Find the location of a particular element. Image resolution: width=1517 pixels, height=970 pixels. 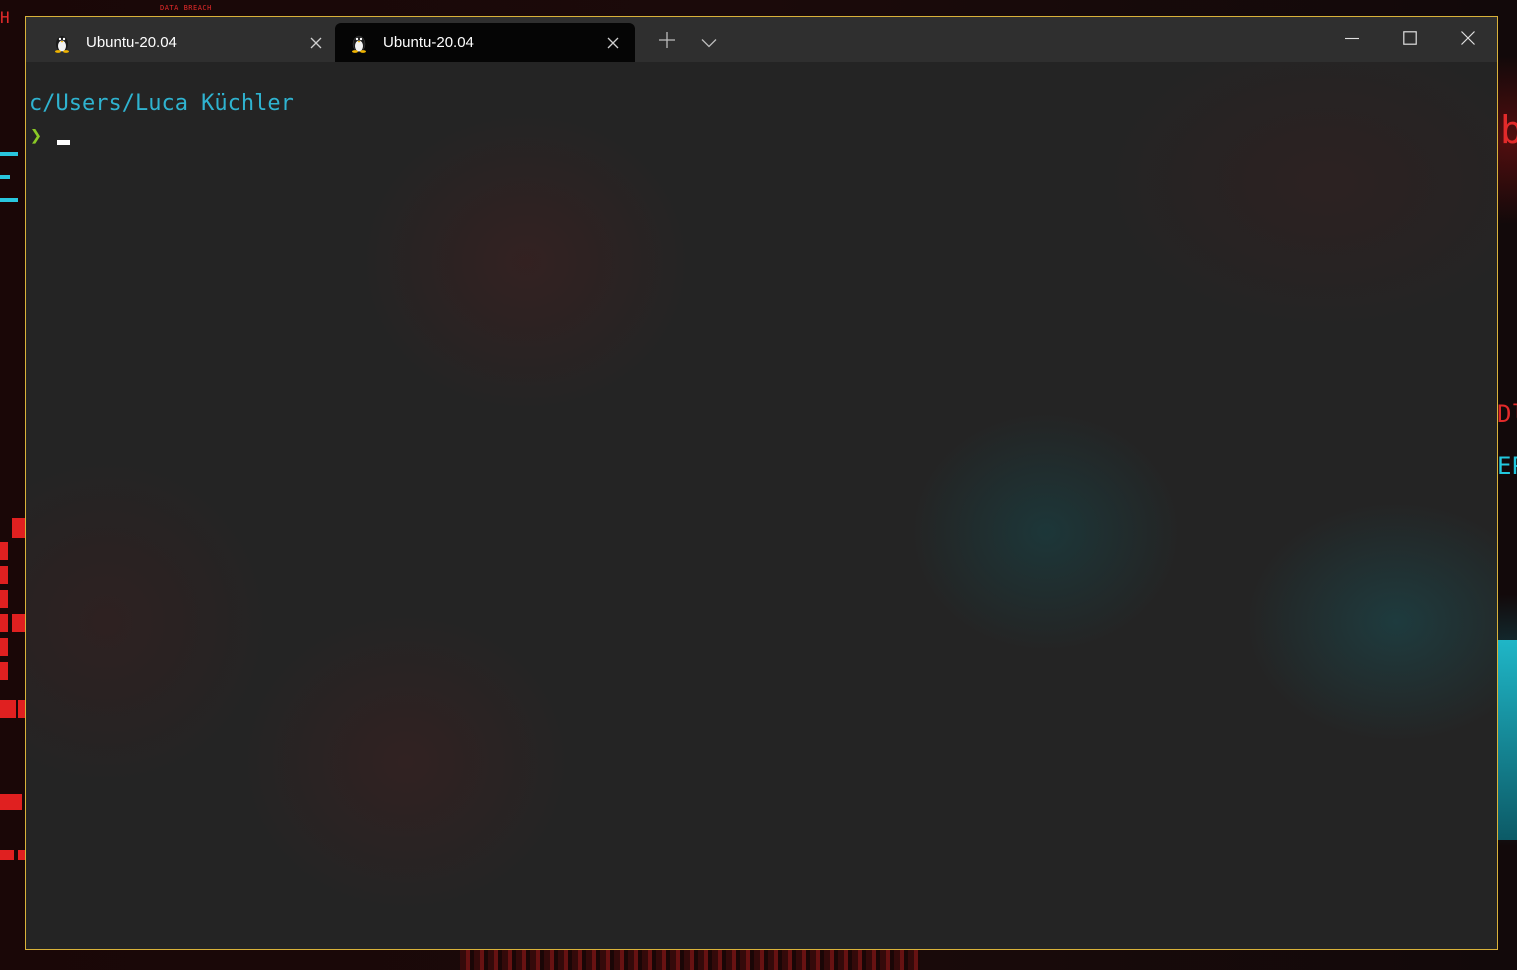

wallpaper-text: Dl is located at coordinates (1507, 414).